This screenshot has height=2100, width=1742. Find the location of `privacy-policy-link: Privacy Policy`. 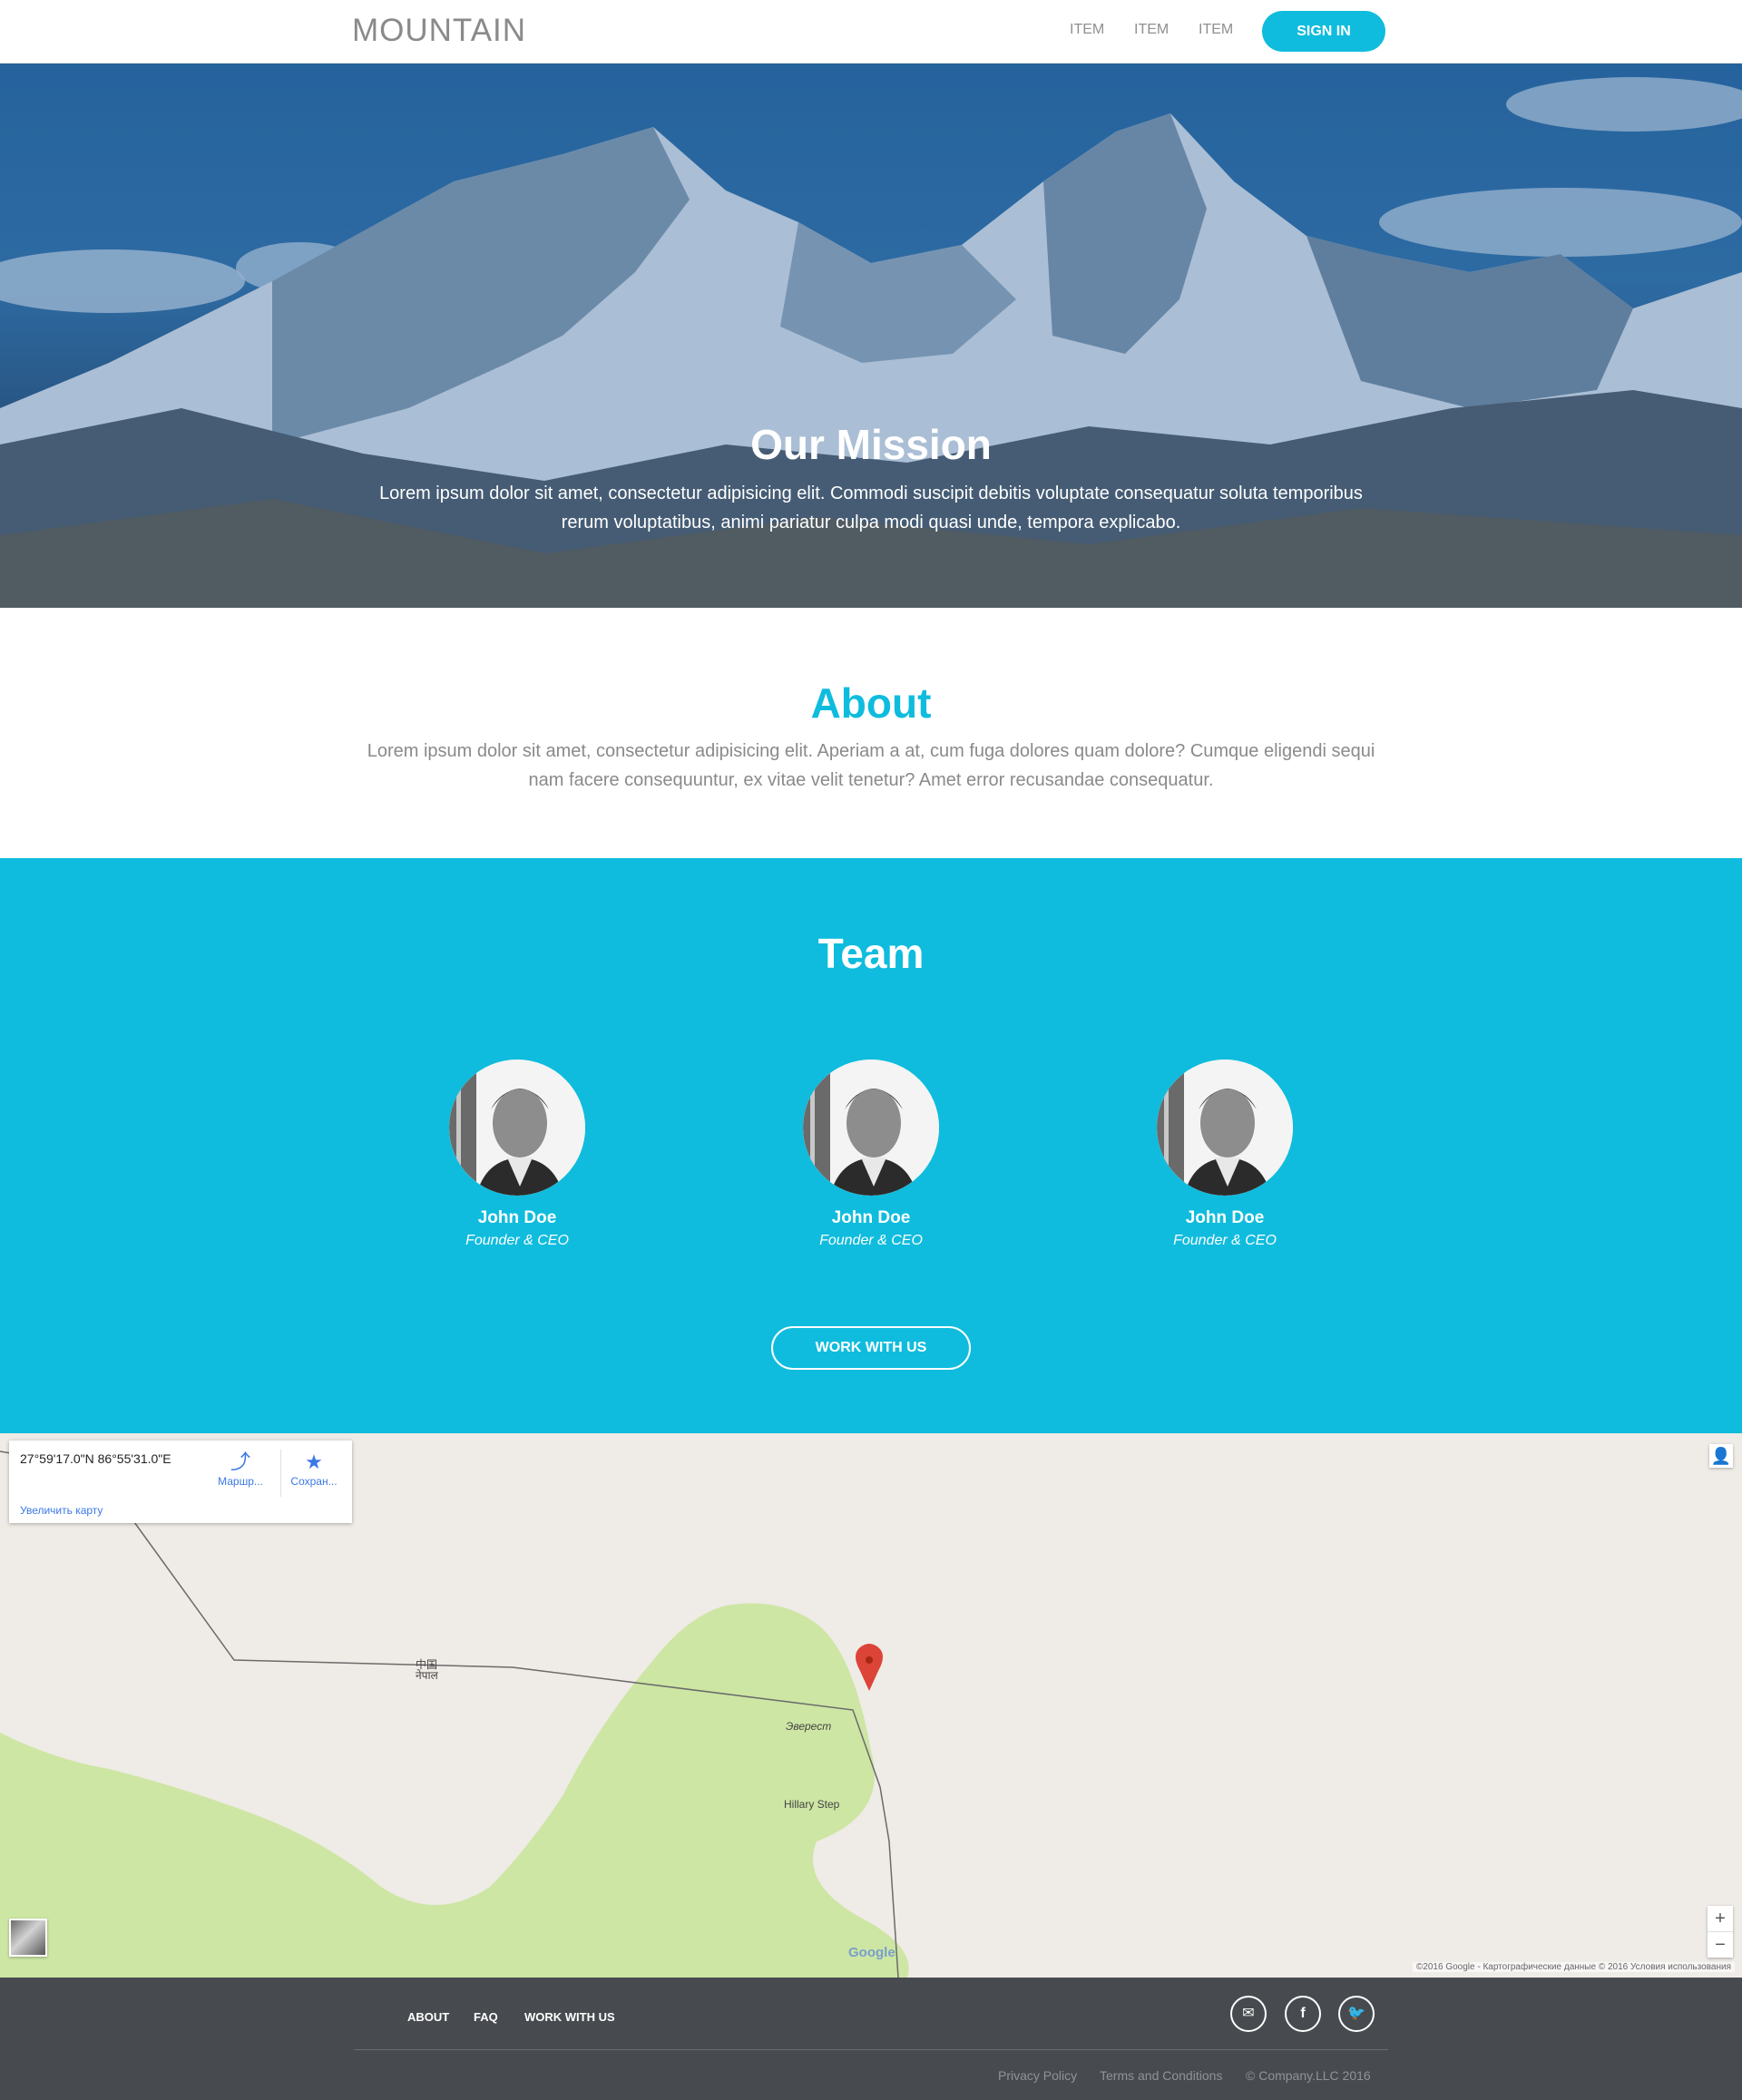

privacy-policy-link: Privacy Policy is located at coordinates (1037, 2075).